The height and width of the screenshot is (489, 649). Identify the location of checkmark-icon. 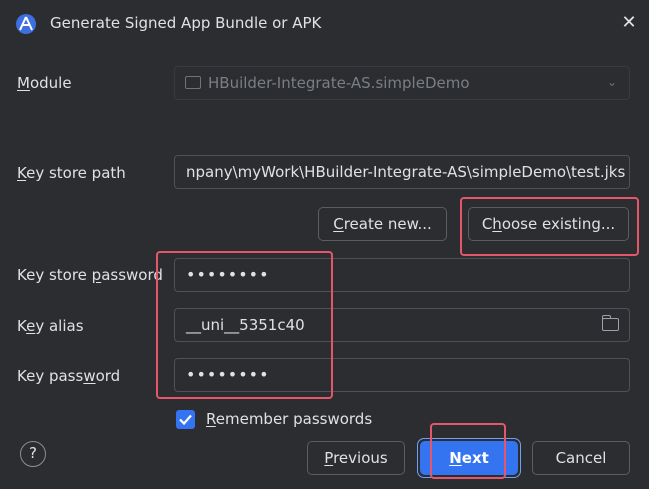
(185, 420).